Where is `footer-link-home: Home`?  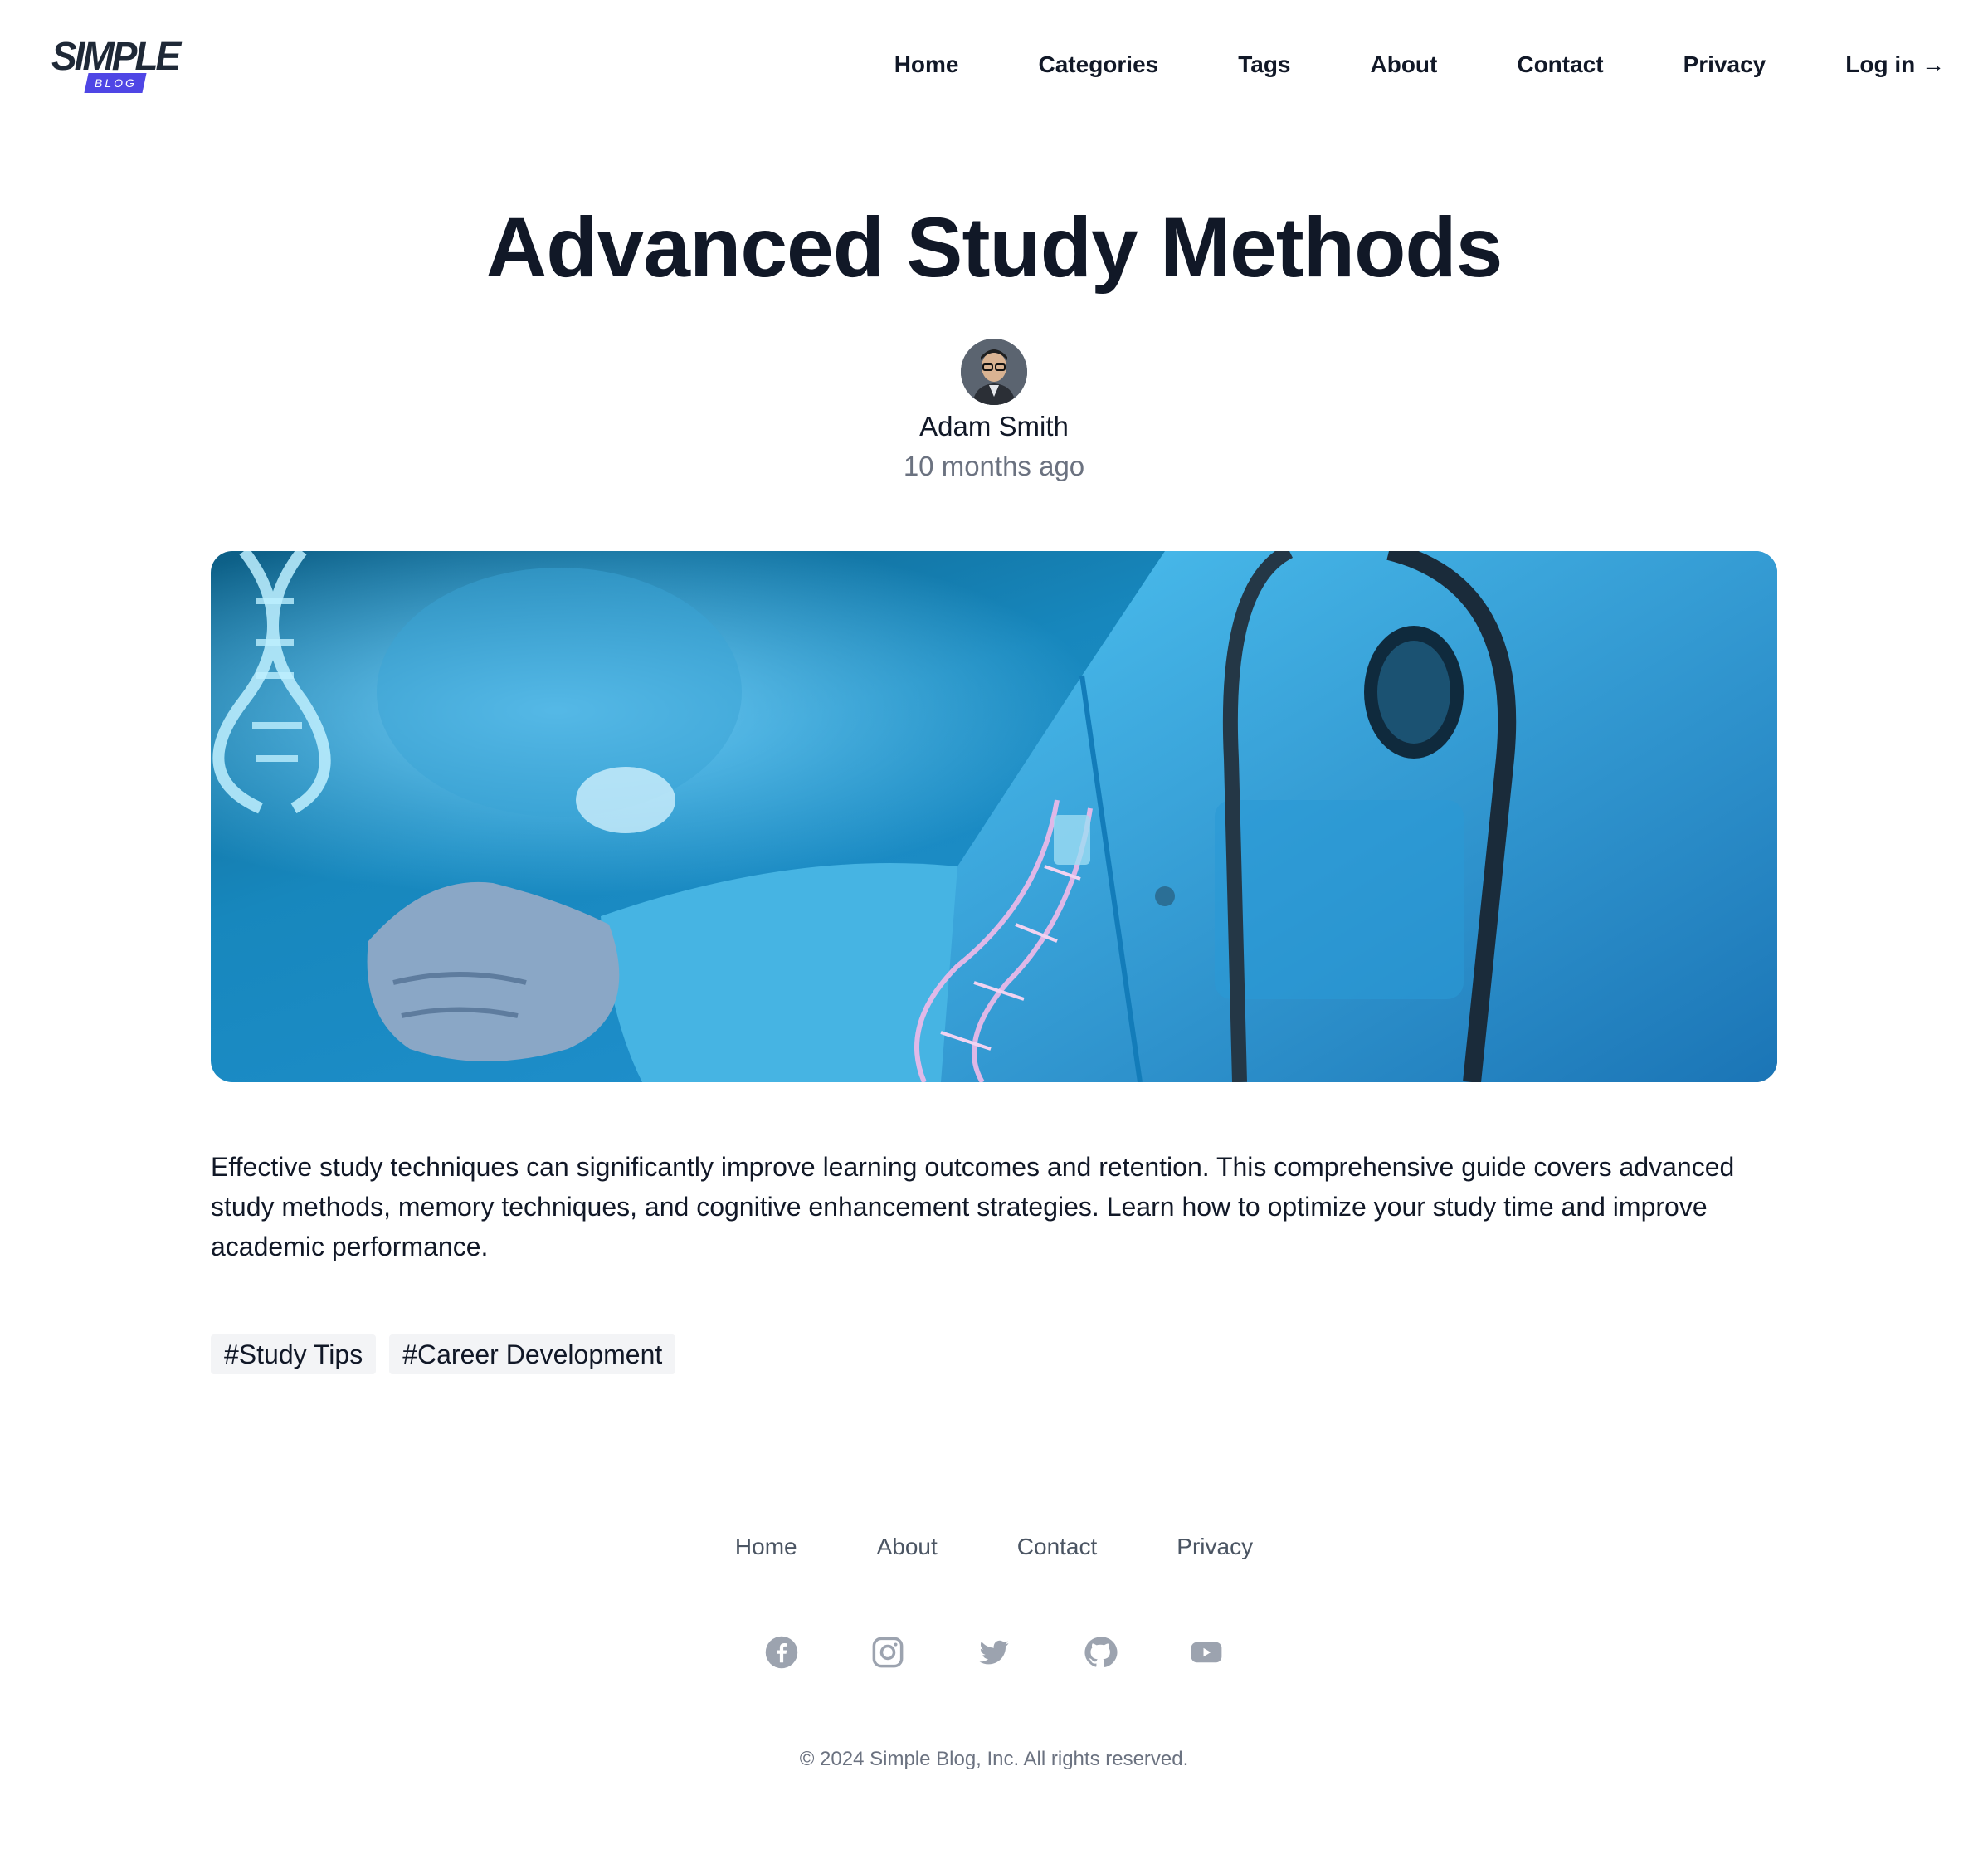
footer-link-home: Home is located at coordinates (766, 1547).